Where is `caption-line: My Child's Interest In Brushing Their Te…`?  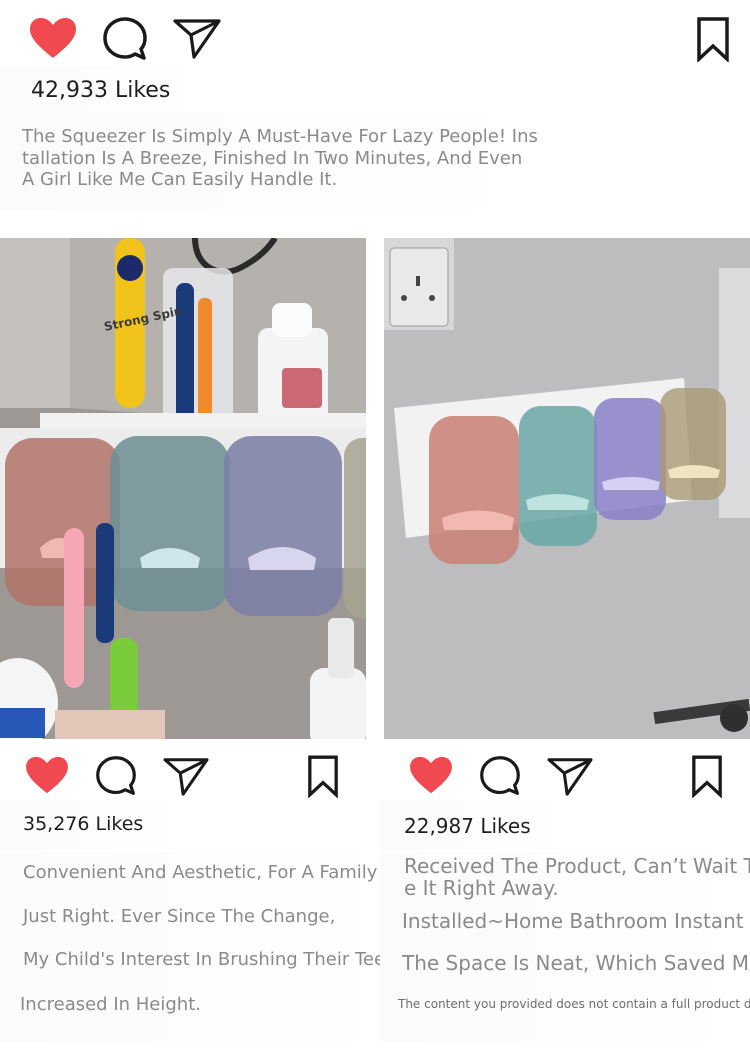 caption-line: My Child's Interest In Brushing Their Te… is located at coordinates (213, 959).